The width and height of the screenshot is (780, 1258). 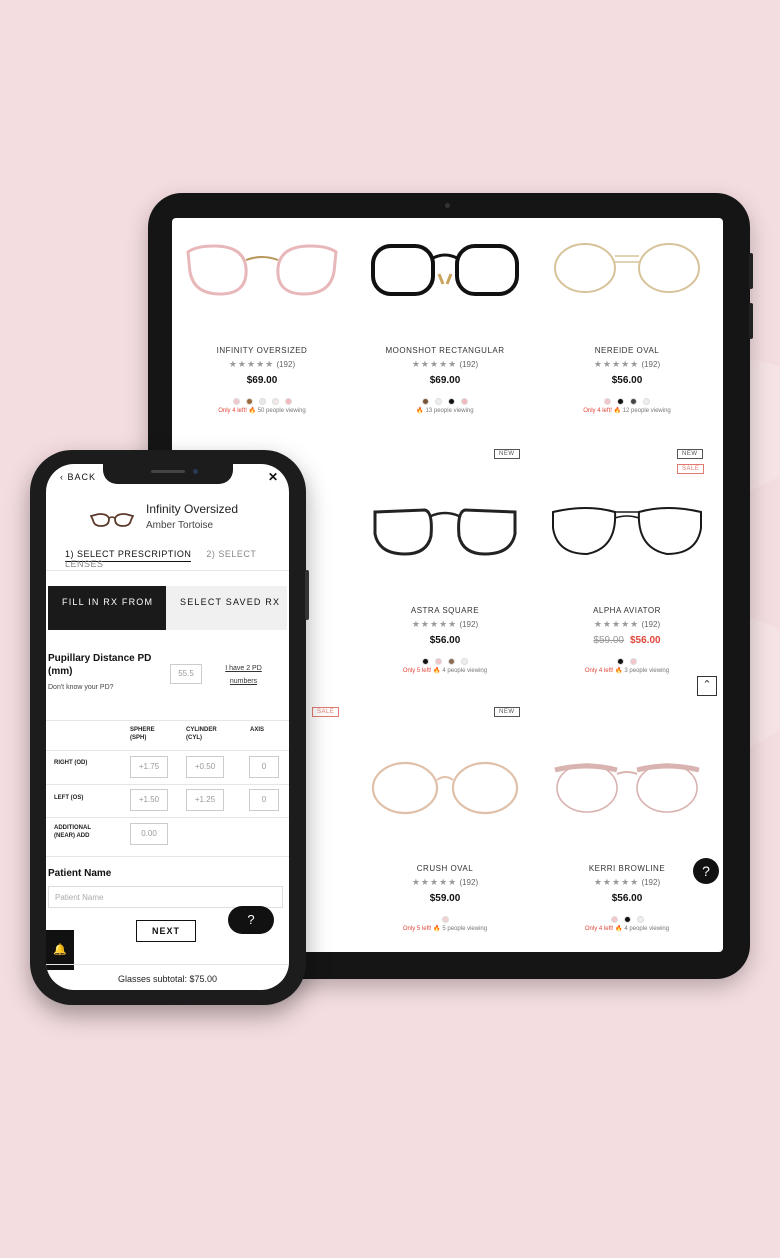 I want to click on glasses-subtotal: Glasses subtotal: $75.00, so click(x=167, y=979).